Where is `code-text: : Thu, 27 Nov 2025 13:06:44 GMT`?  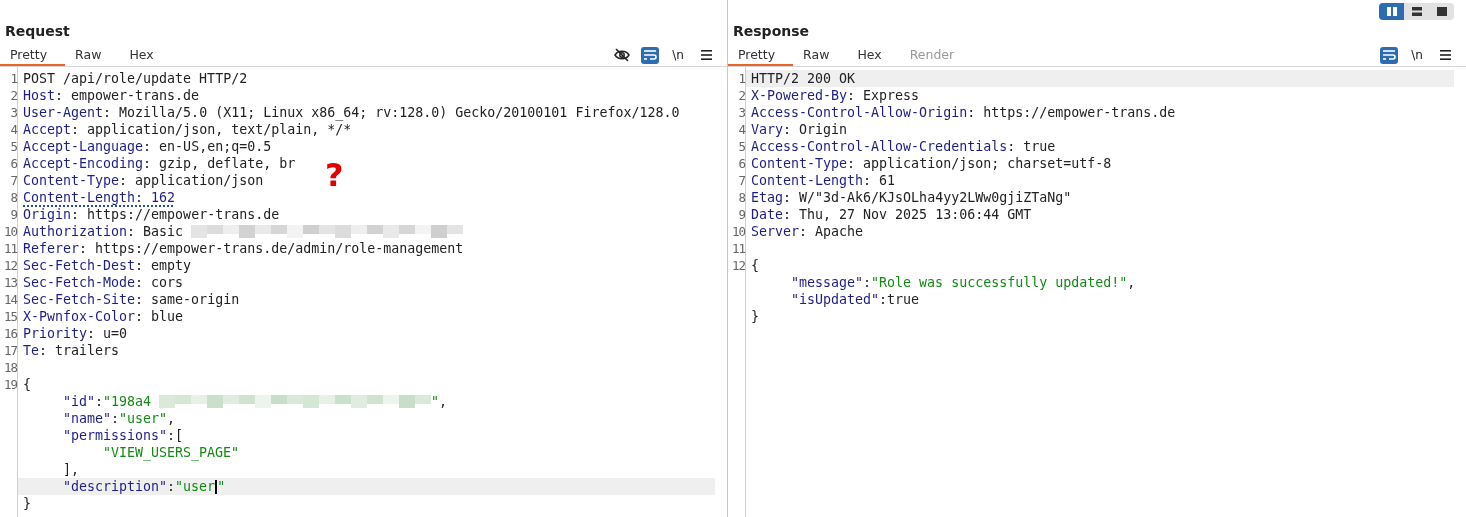
code-text: : Thu, 27 Nov 2025 13:06:44 GMT is located at coordinates (907, 214).